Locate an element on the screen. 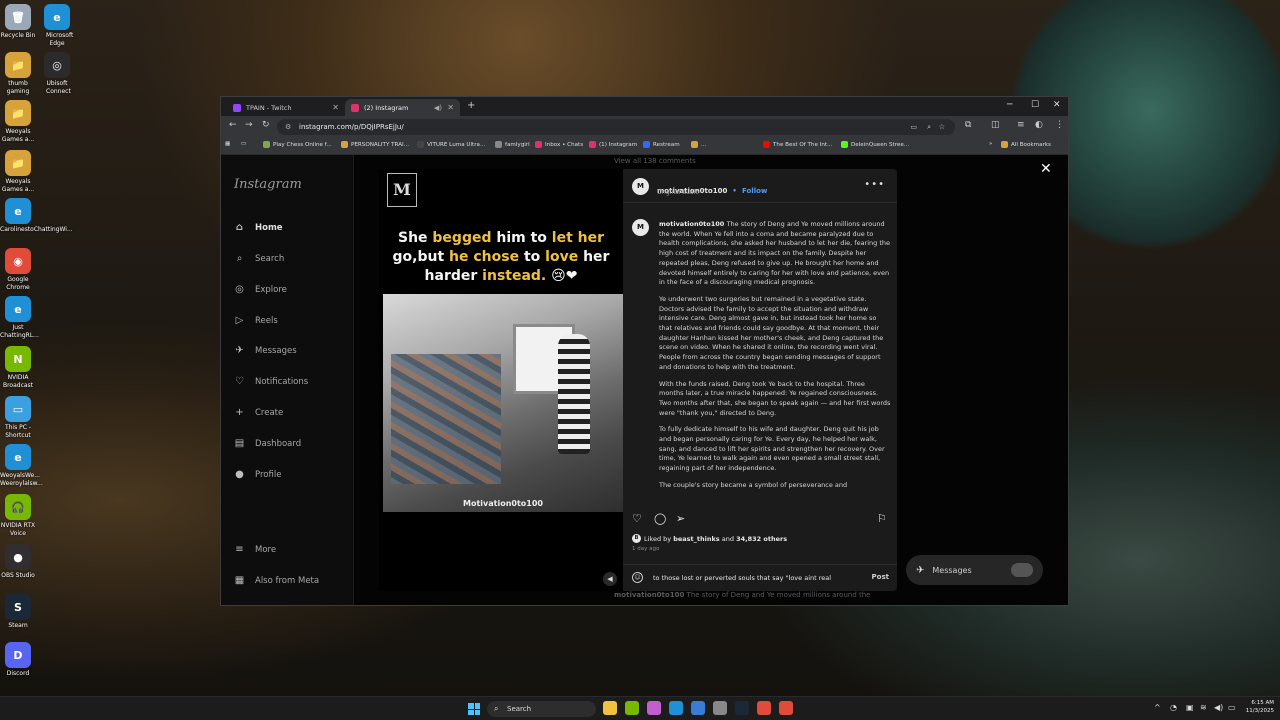  chevron-up-icon: ^ is located at coordinates (1157, 707).